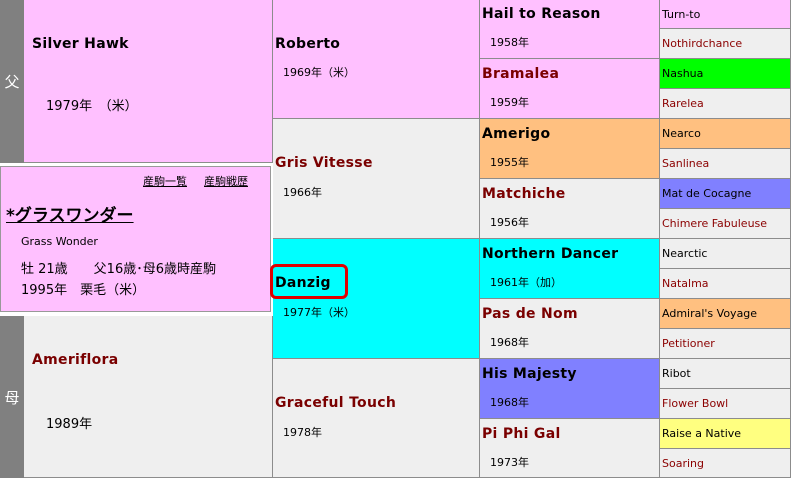 This screenshot has width=791, height=478. Describe the element at coordinates (307, 44) in the screenshot. I see `gen2-name: Roberto` at that location.